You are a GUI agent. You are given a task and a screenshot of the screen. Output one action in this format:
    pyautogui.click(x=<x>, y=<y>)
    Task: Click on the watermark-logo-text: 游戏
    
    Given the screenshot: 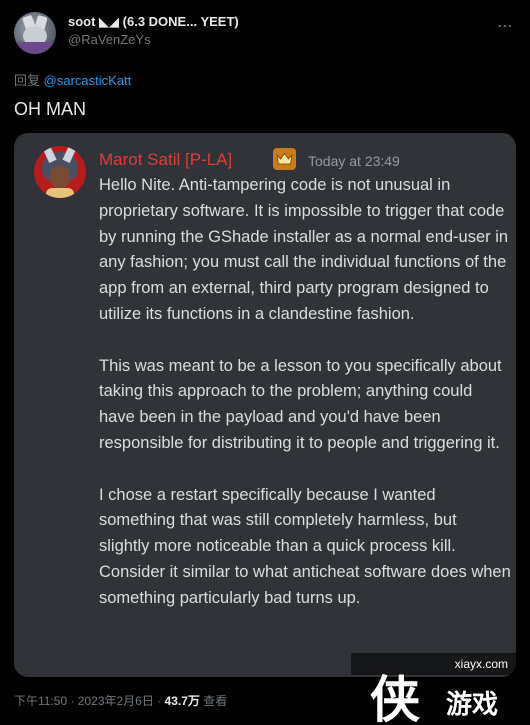 What is the action you would take?
    pyautogui.click(x=472, y=705)
    